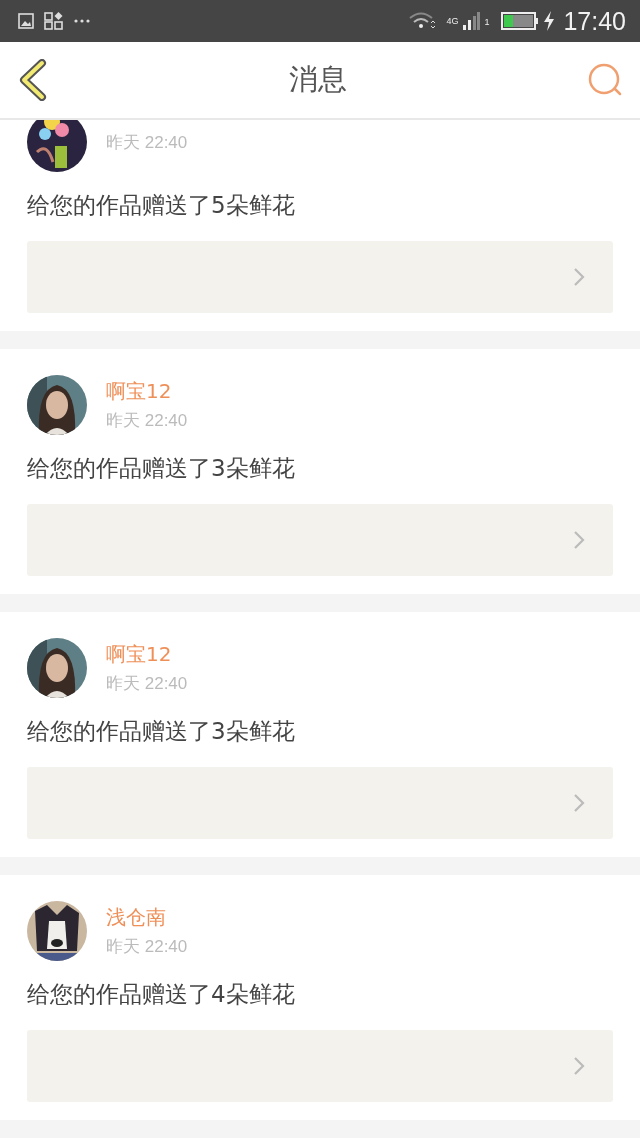 This screenshot has height=1138, width=640. Describe the element at coordinates (33, 80) in the screenshot. I see `back-icon` at that location.